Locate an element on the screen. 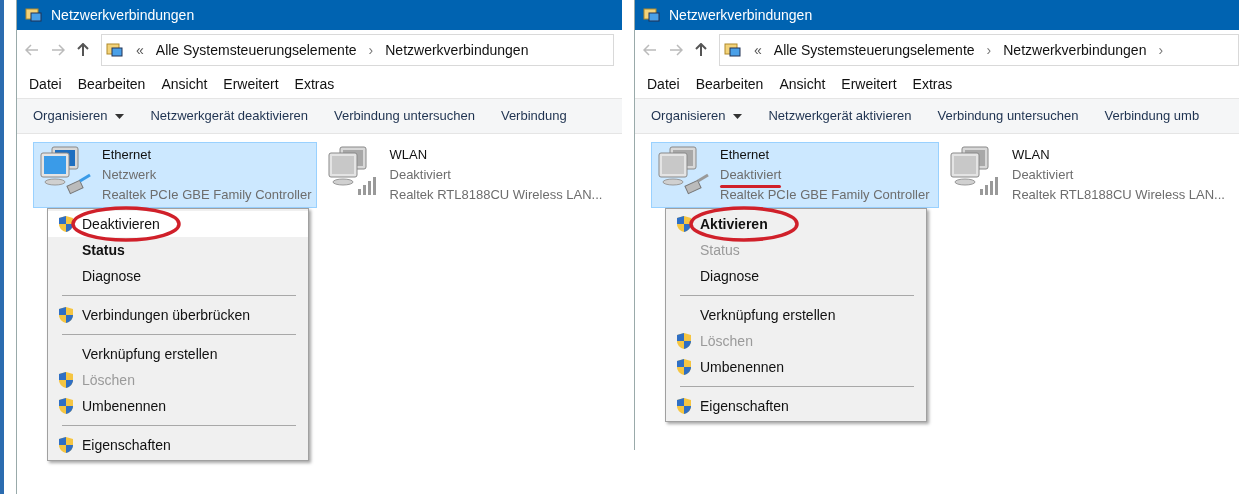 This screenshot has height=494, width=1239. connection-tile: Ethernet Netzwerk Realtek PCIe GBE Family Controller is located at coordinates (175, 175).